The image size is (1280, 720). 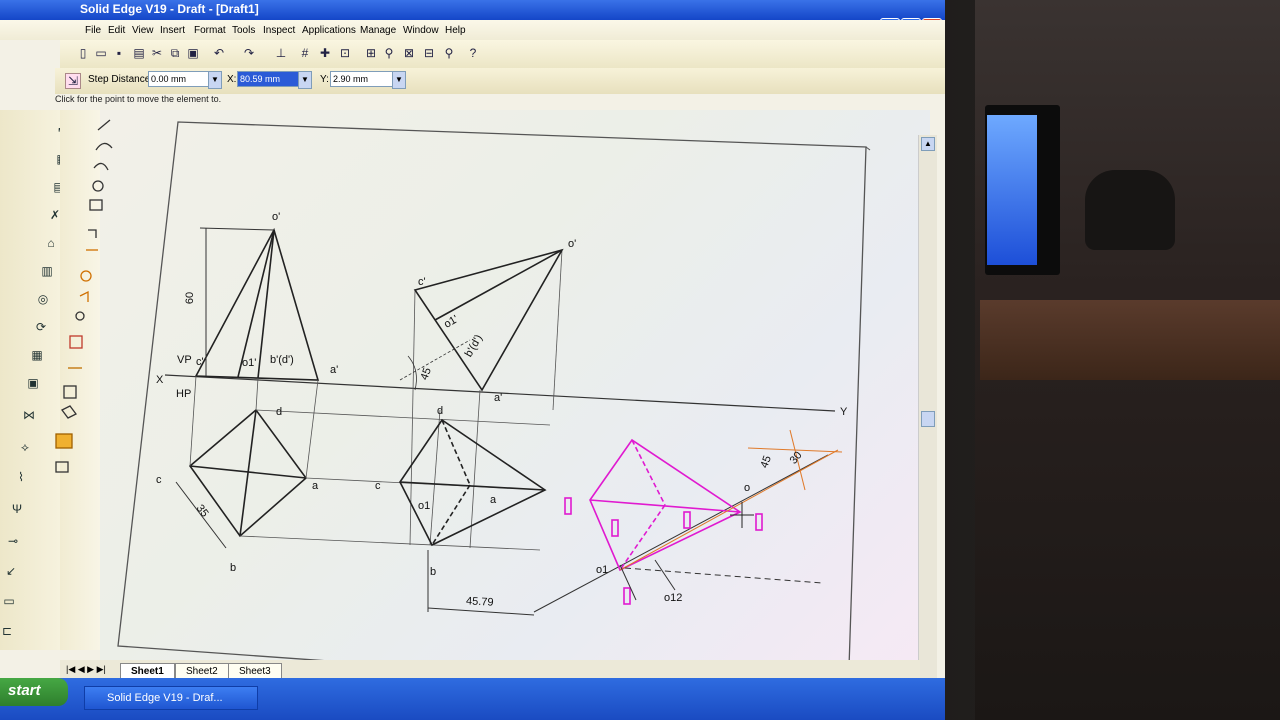 I want to click on label-angle-45b: 45, so click(x=766, y=462).